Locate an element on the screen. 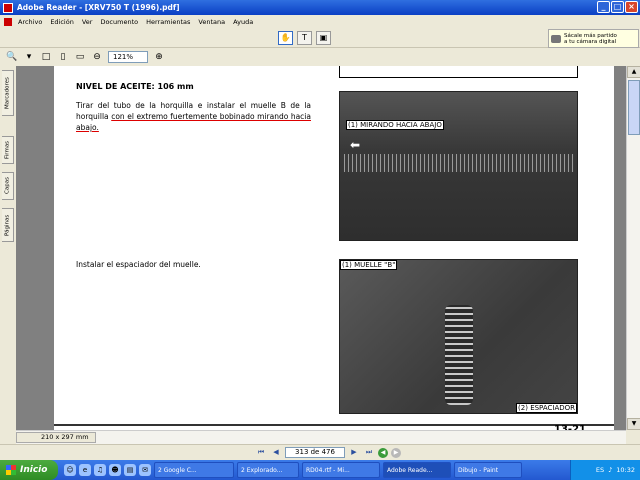 This screenshot has width=640, height=480. page-size-indicator: 210 x 297 mm is located at coordinates (56, 437).